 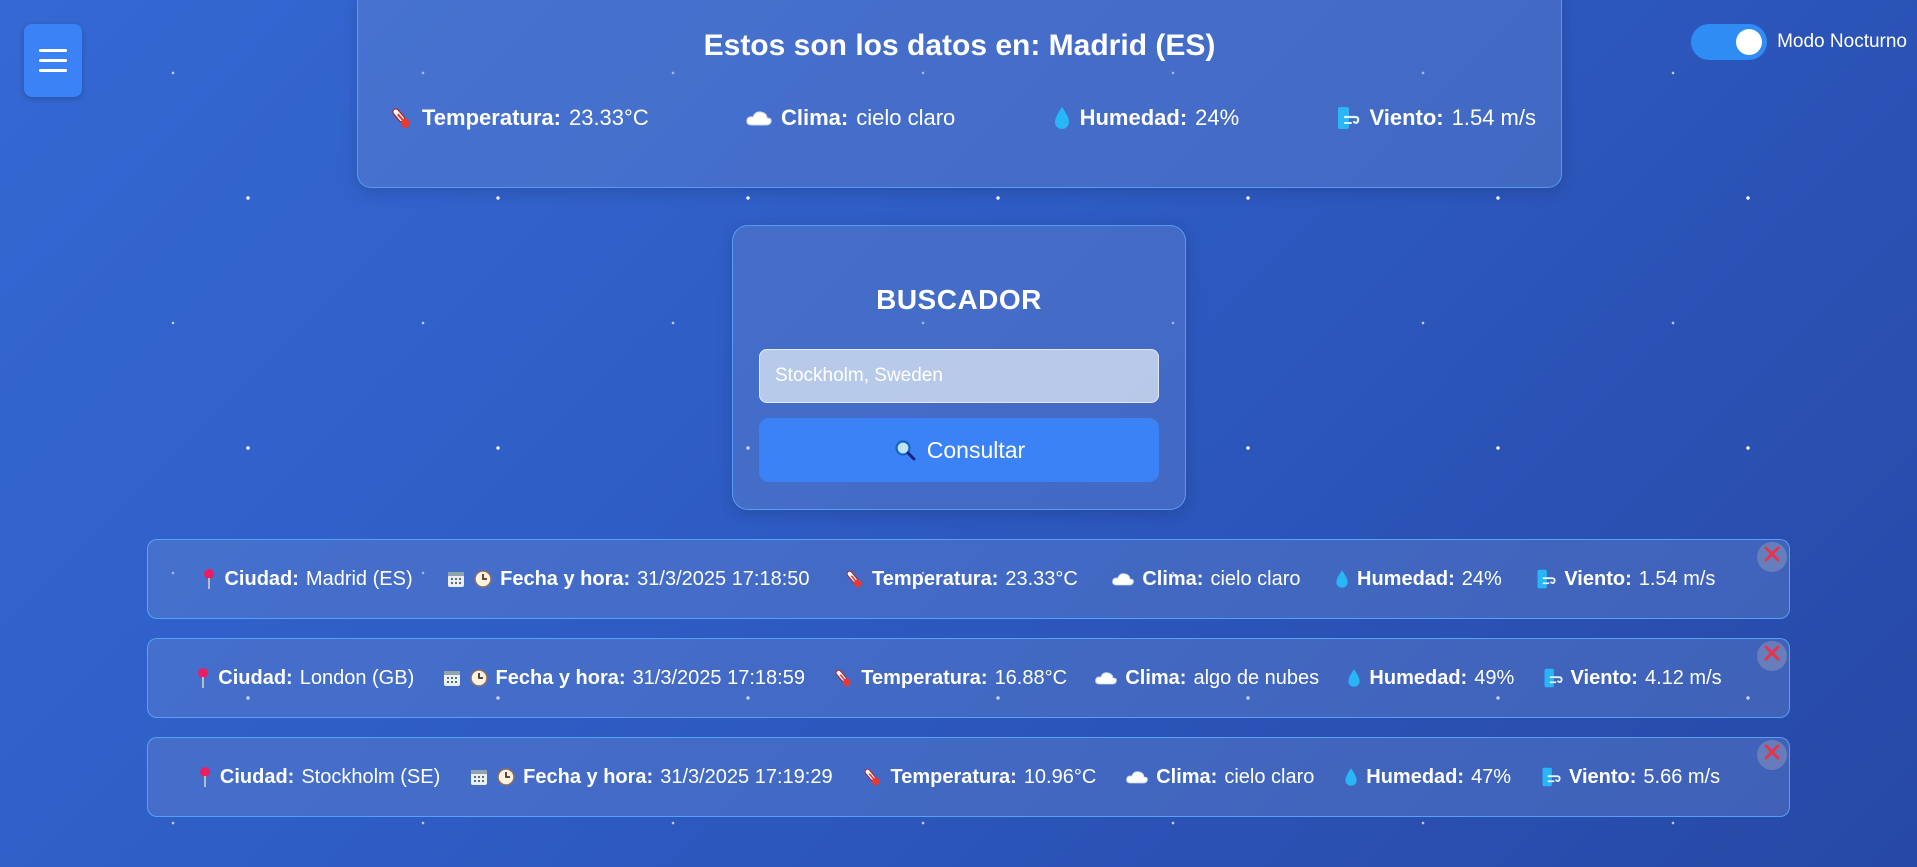 What do you see at coordinates (949, 678) in the screenshot?
I see `history-temperatura: Temperatura: 16.88°C` at bounding box center [949, 678].